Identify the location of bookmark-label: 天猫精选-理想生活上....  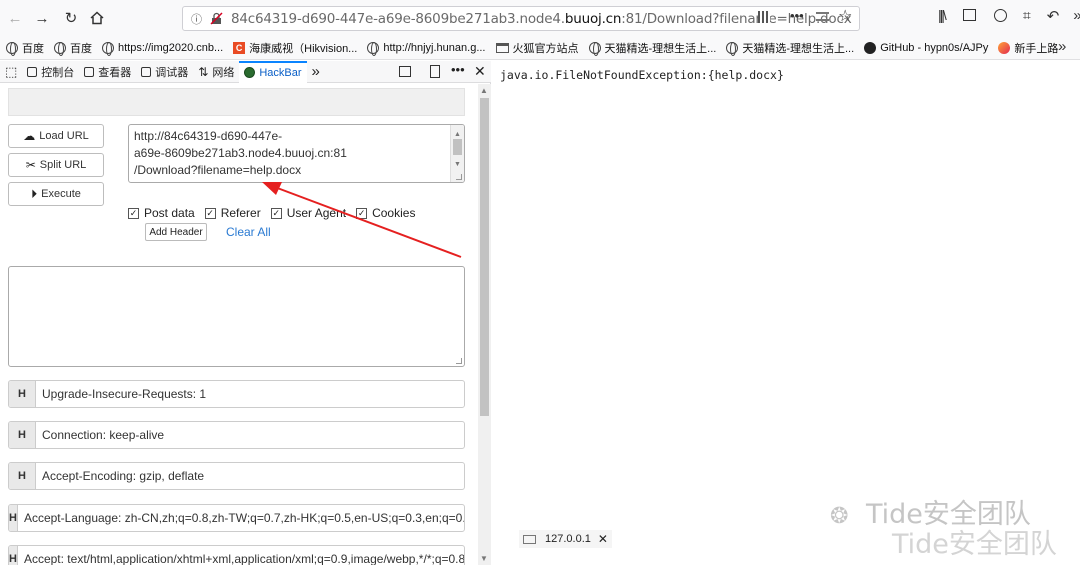
(660, 48).